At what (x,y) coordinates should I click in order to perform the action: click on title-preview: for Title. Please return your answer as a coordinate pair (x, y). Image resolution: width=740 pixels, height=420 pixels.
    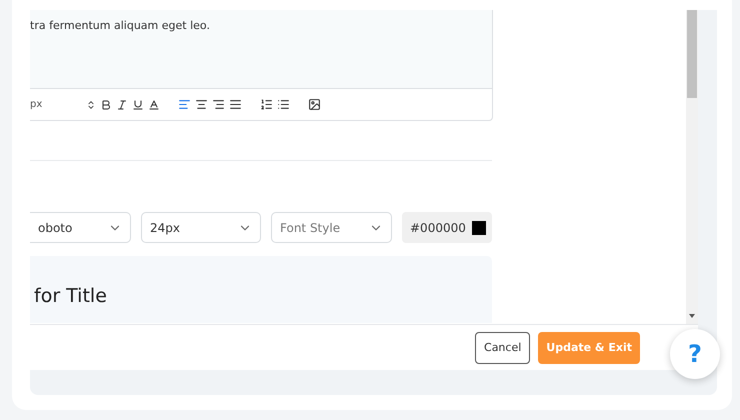
    Looking at the image, I should click on (261, 289).